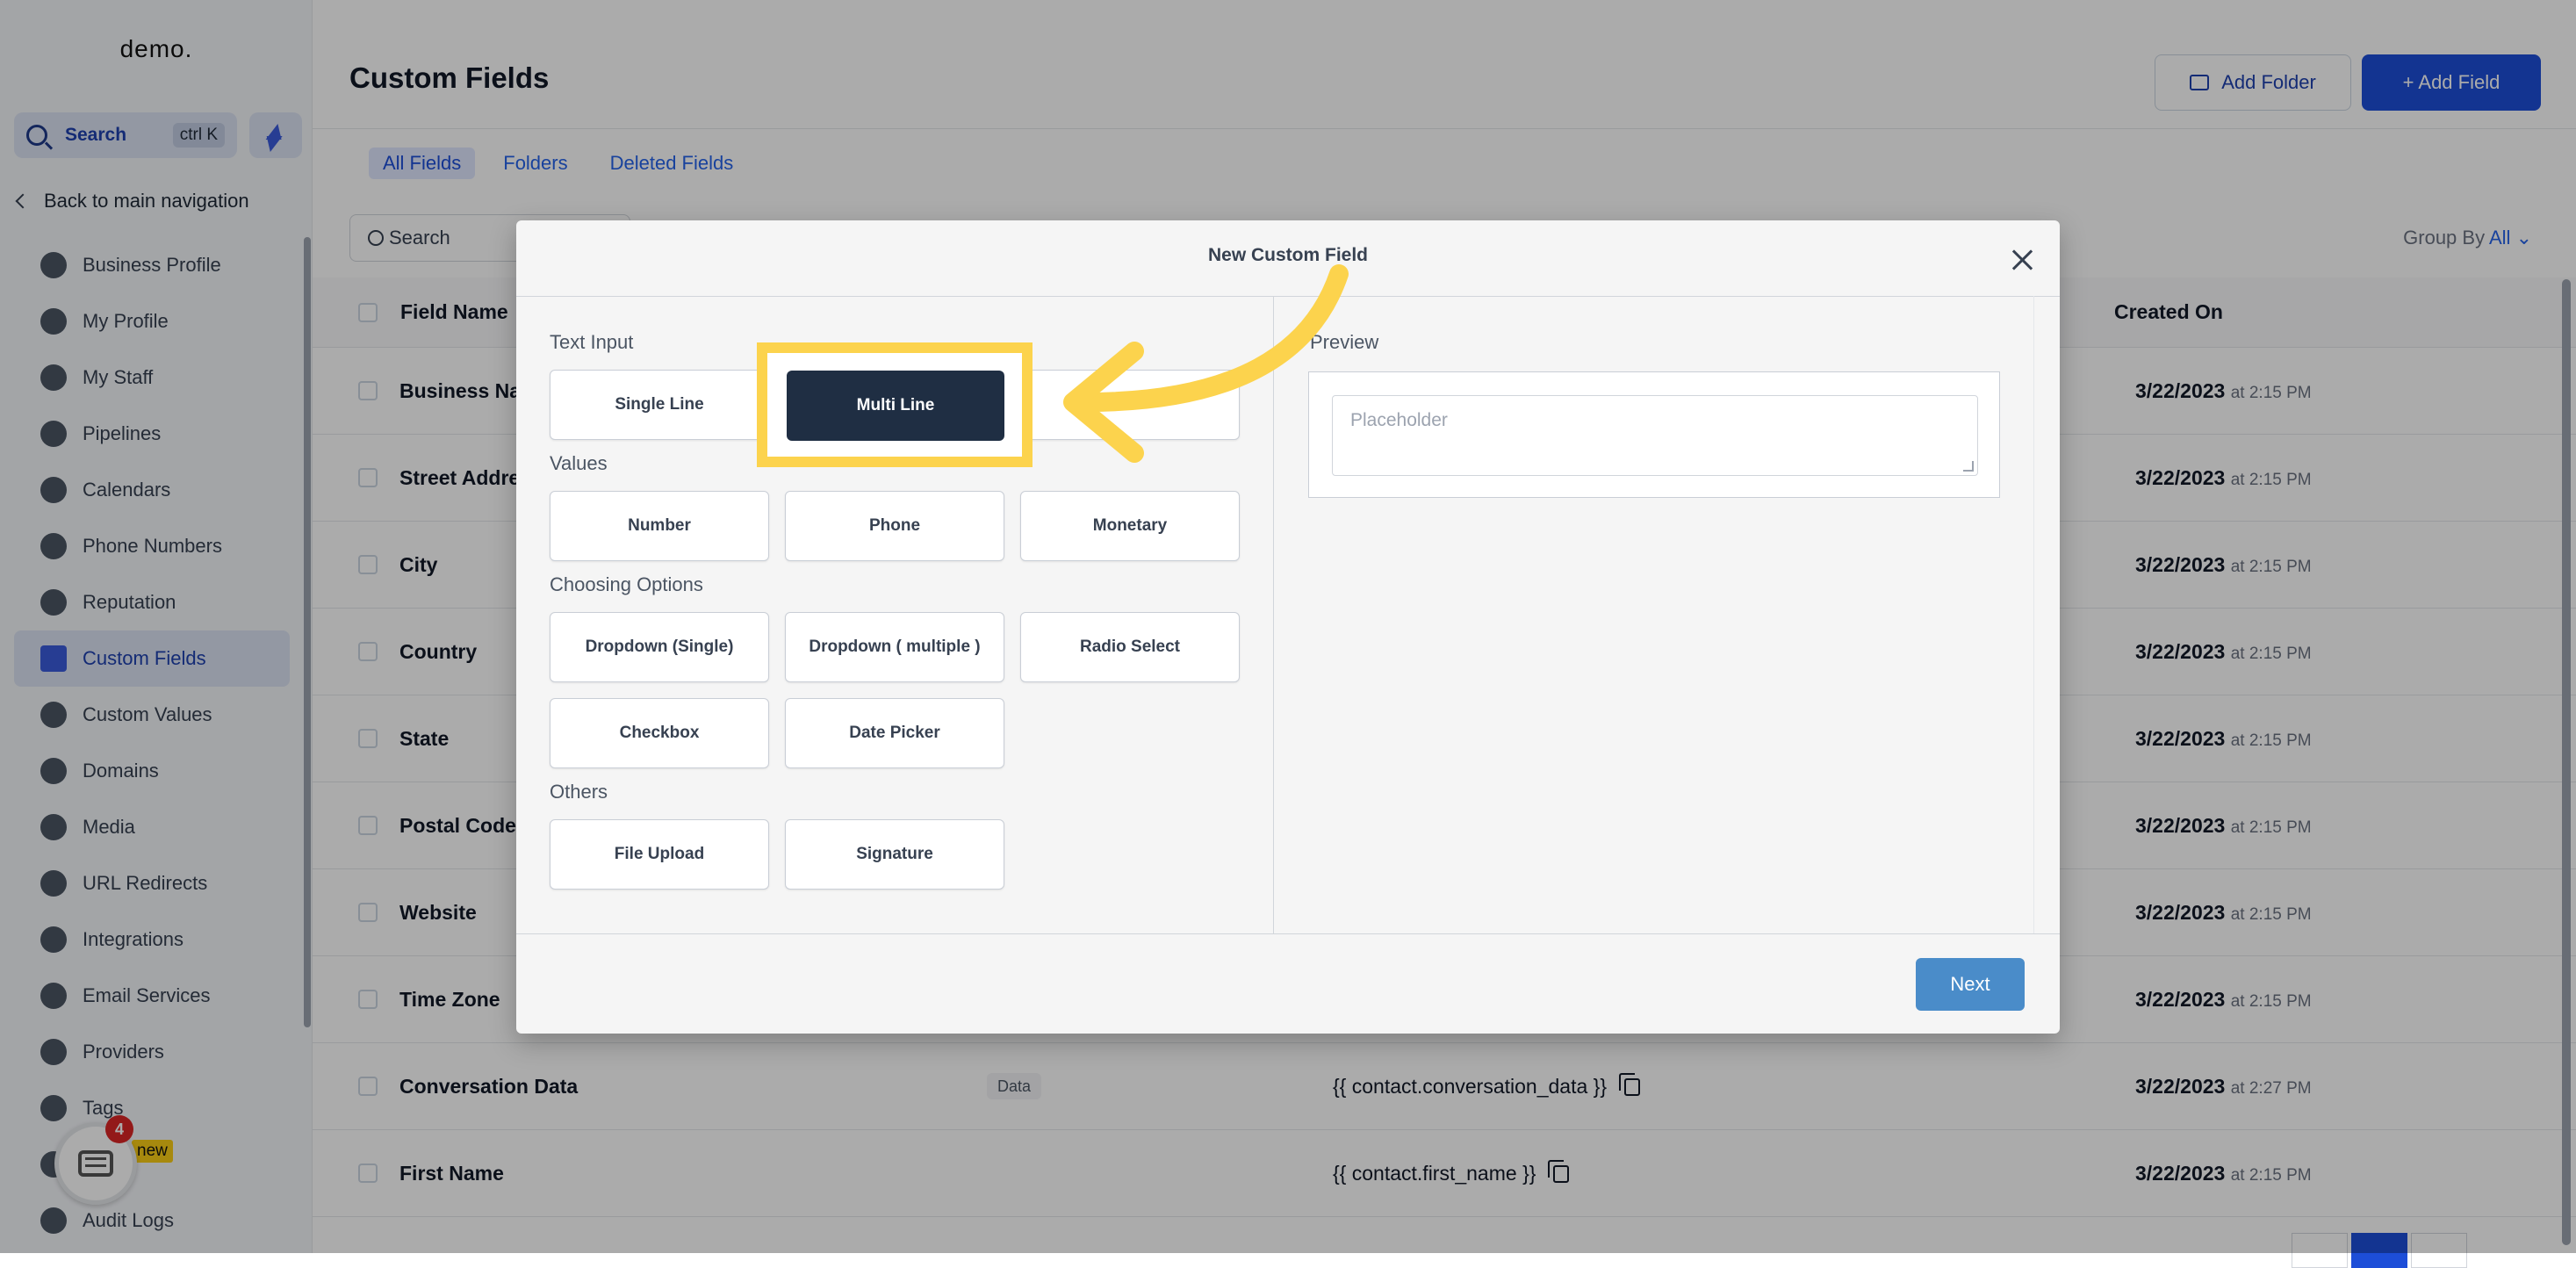  What do you see at coordinates (1130, 526) in the screenshot?
I see `monetary-button: Monetary` at bounding box center [1130, 526].